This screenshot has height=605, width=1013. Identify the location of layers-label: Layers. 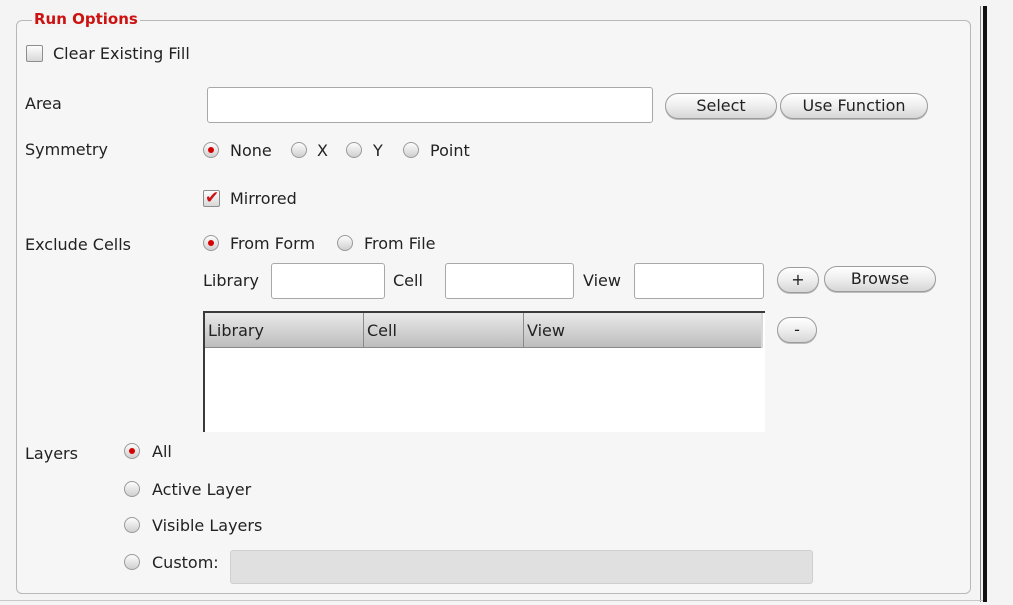
(51, 453).